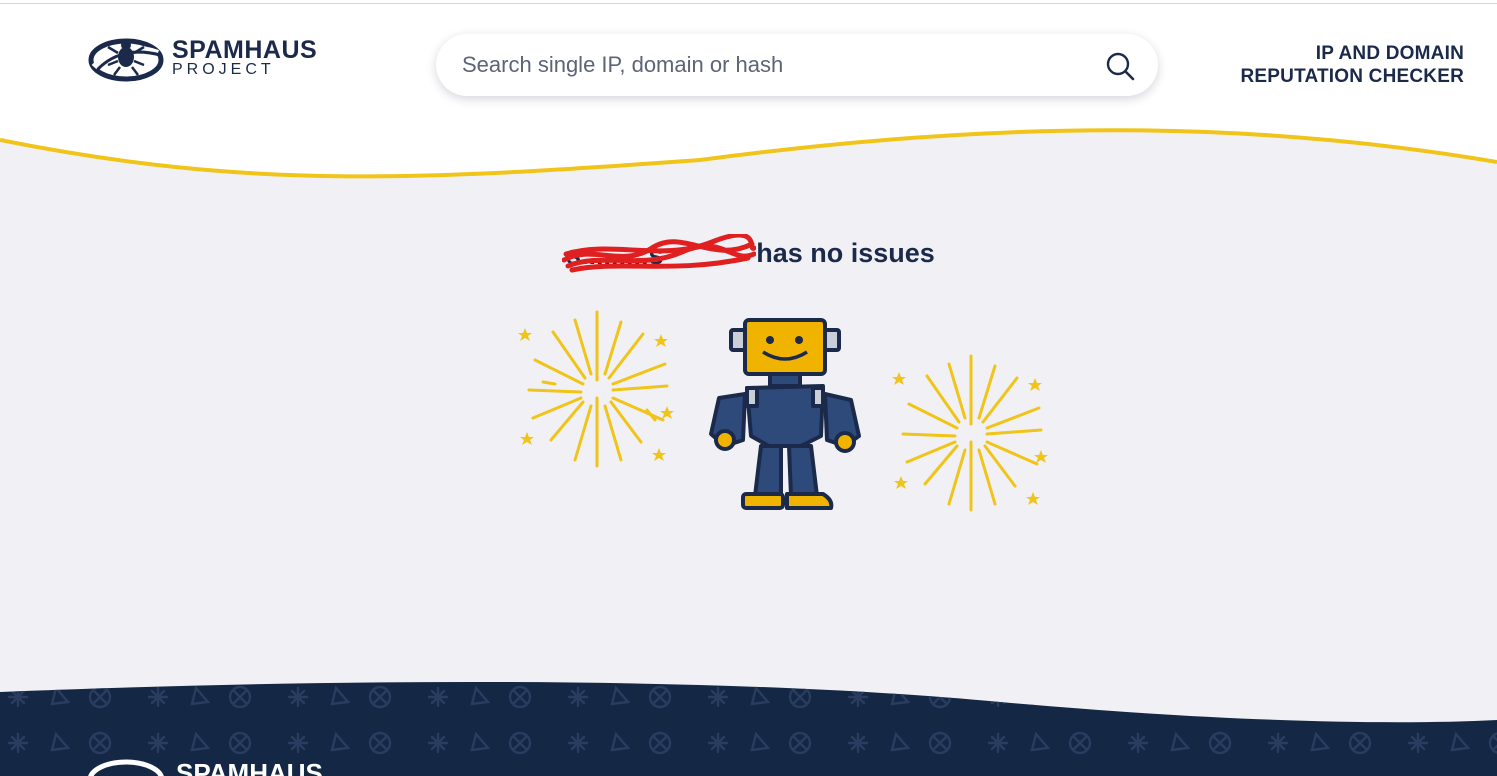  I want to click on header-wave-divider, so click(748, 155).